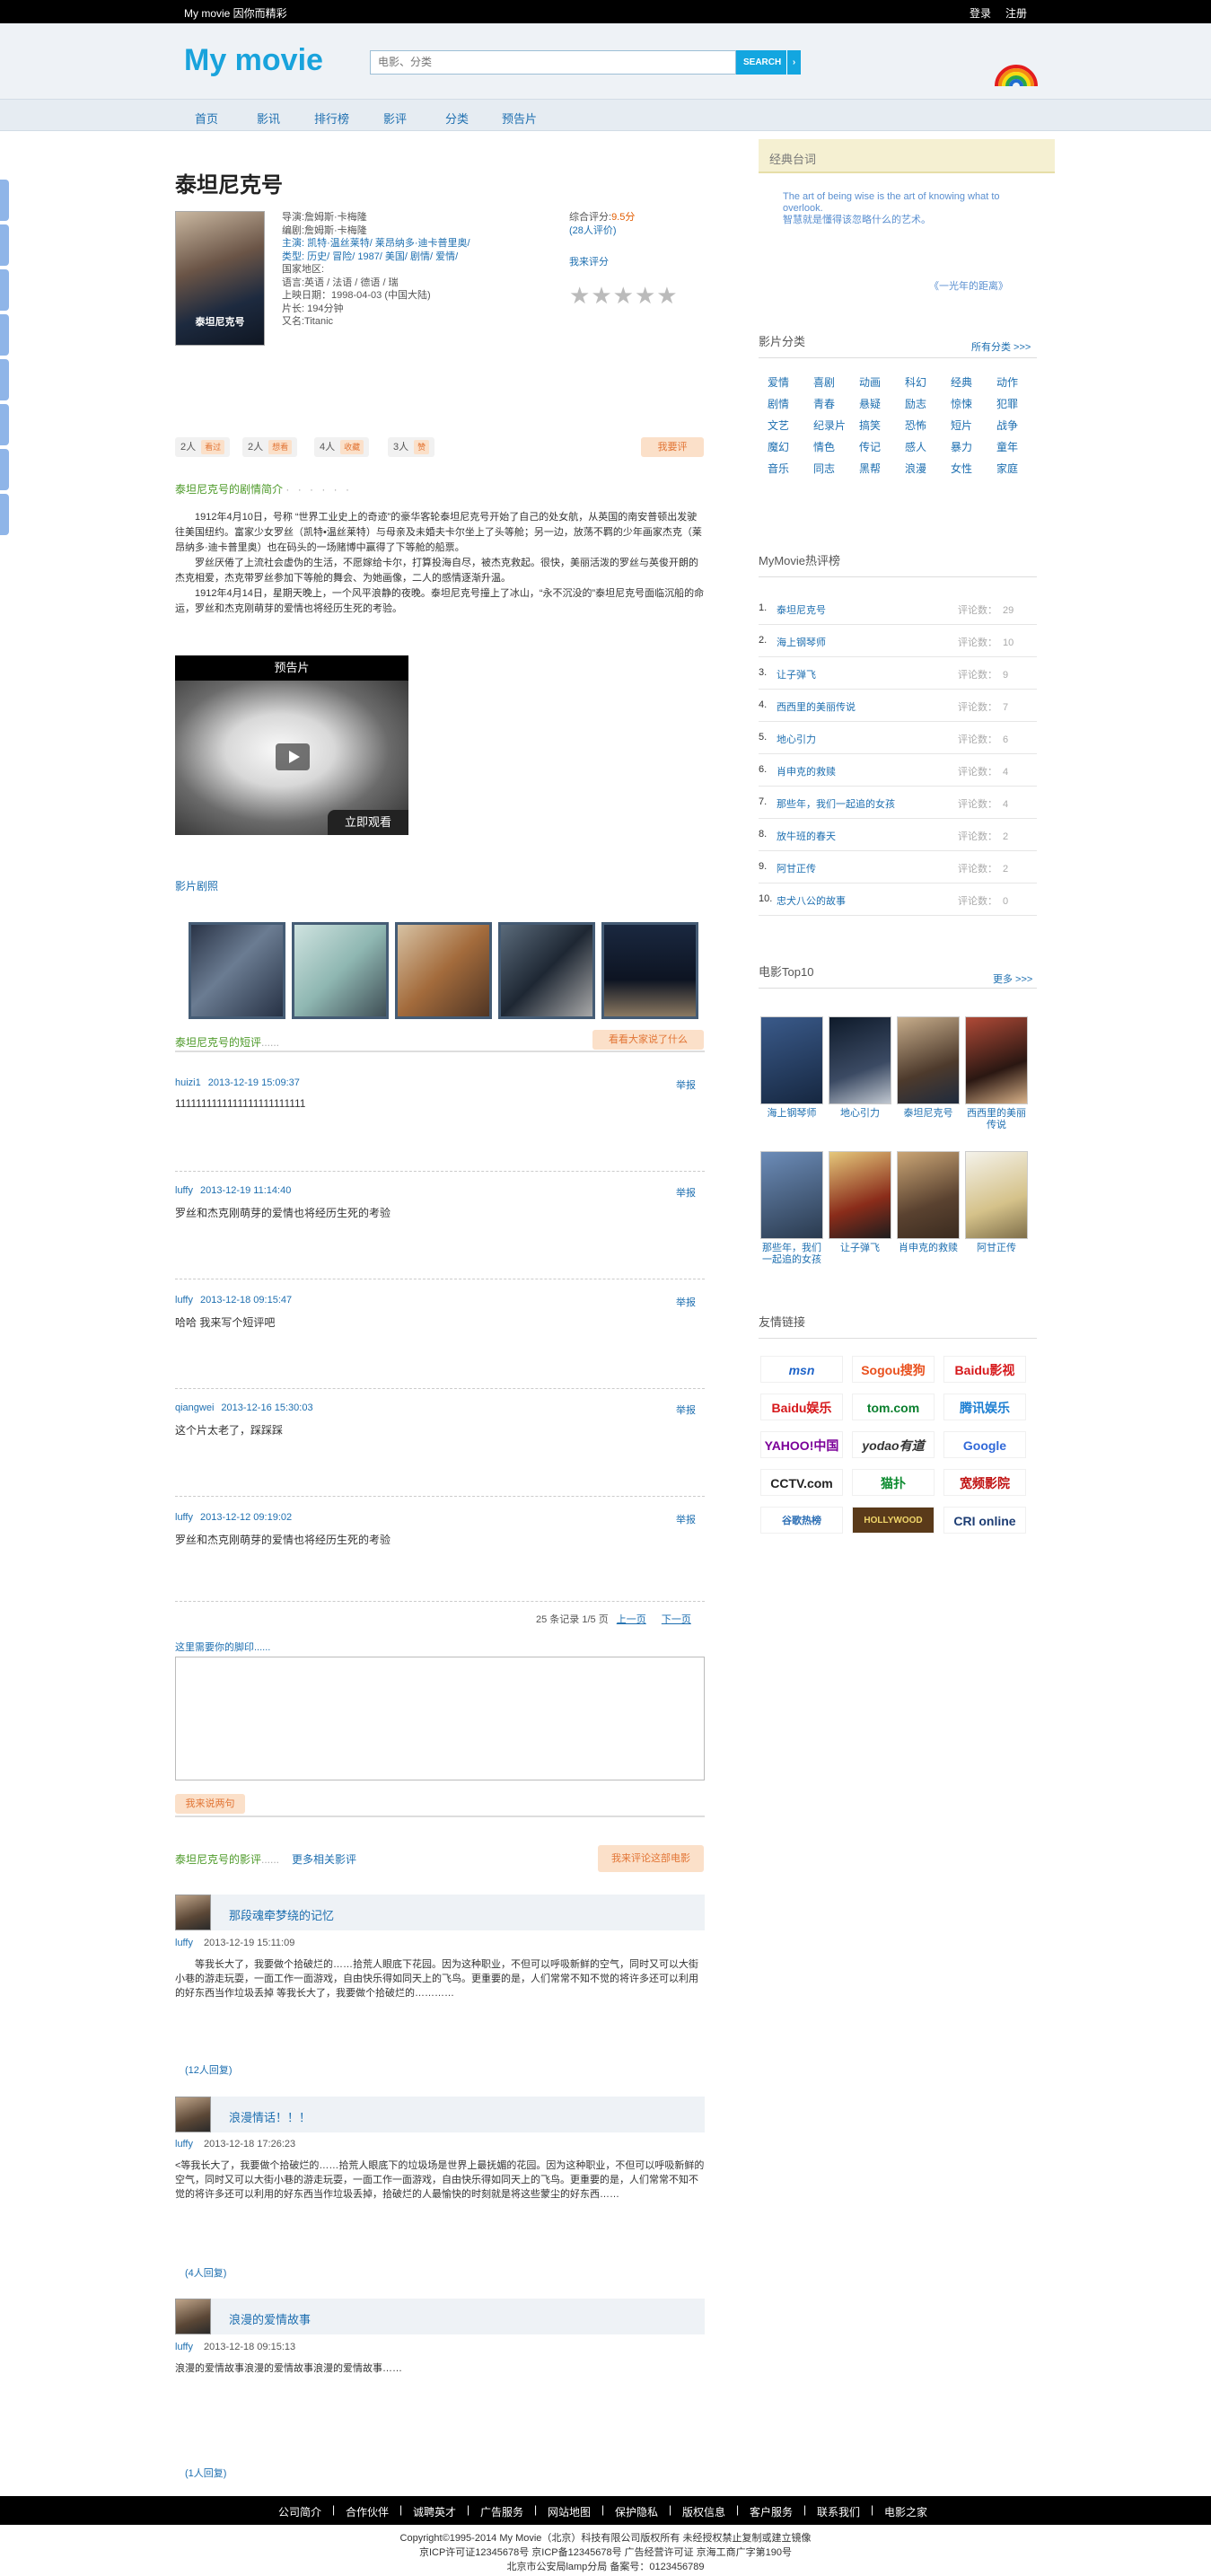 Image resolution: width=1211 pixels, height=2576 pixels. I want to click on friend-link-logo: Google, so click(984, 1444).